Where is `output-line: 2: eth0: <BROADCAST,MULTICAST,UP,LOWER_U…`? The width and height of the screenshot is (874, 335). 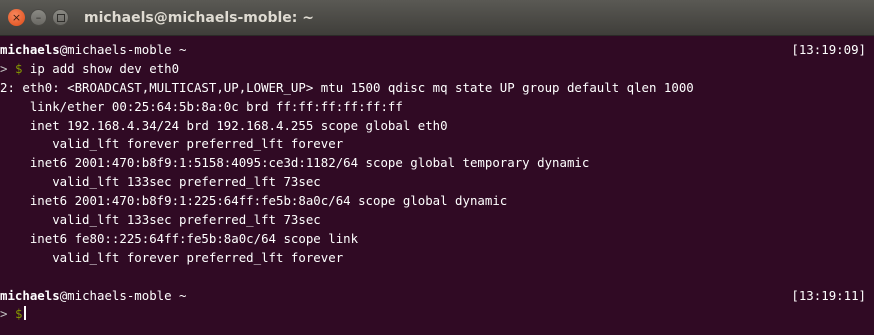 output-line: 2: eth0: <BROADCAST,MULTICAST,UP,LOWER_U… is located at coordinates (347, 87).